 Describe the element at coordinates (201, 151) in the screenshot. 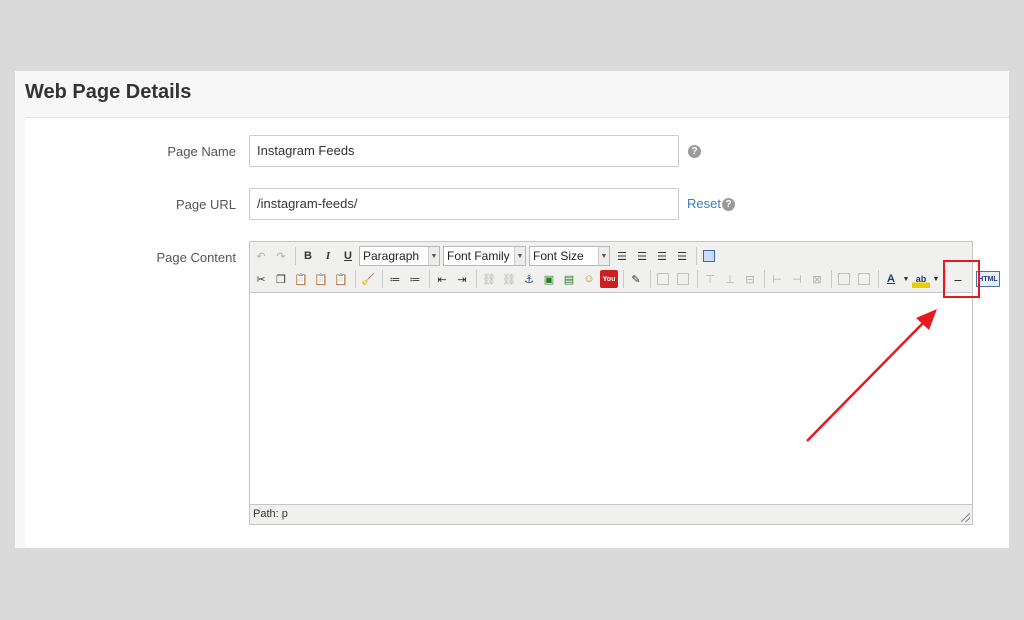

I see `page-name-label: Page Name` at that location.